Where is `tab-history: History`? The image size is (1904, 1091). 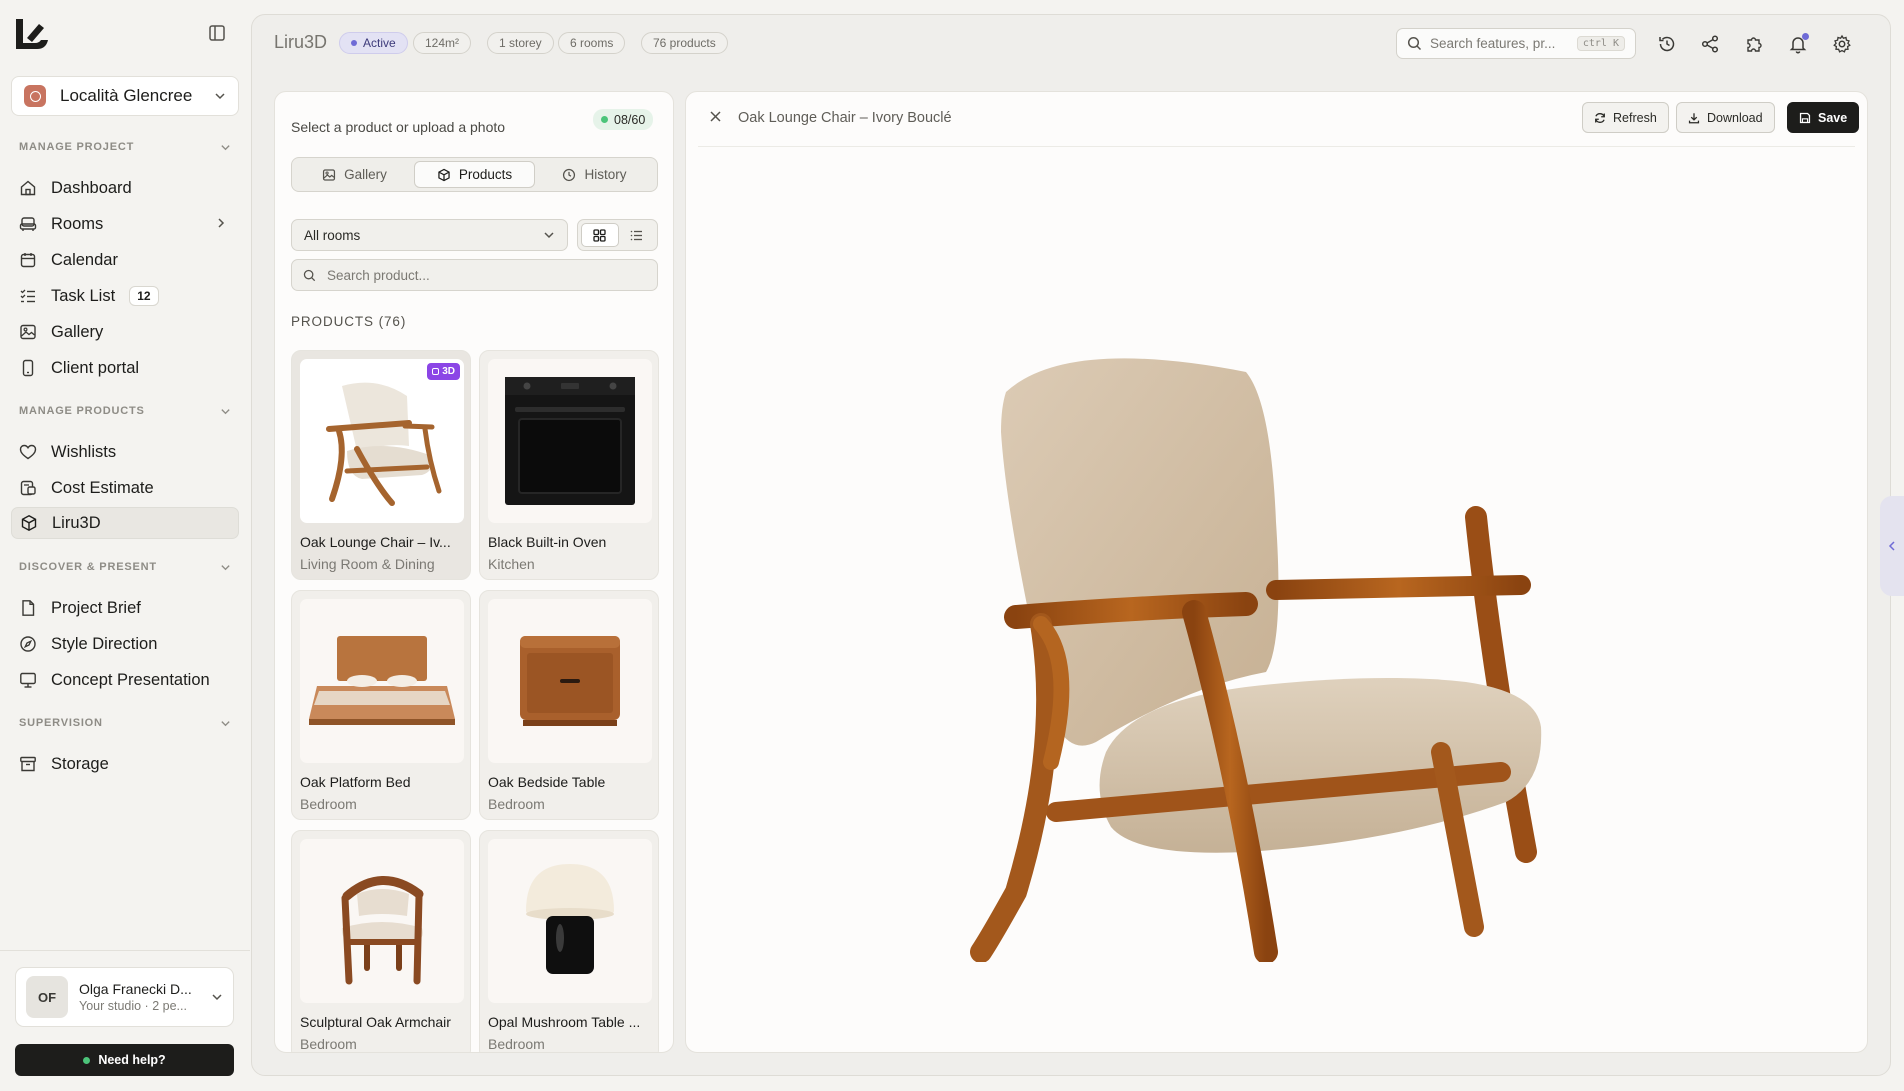
tab-history: History is located at coordinates (594, 174).